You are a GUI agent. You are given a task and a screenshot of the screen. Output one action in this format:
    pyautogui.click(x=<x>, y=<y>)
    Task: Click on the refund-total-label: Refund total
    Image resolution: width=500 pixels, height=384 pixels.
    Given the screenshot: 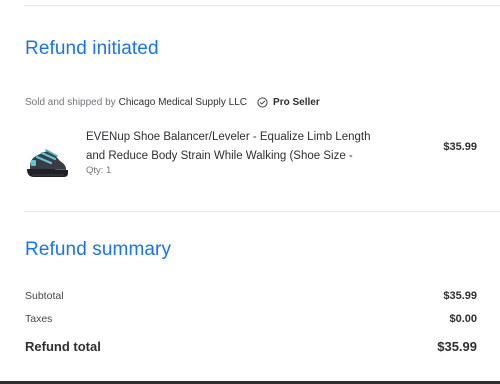 What is the action you would take?
    pyautogui.click(x=63, y=346)
    